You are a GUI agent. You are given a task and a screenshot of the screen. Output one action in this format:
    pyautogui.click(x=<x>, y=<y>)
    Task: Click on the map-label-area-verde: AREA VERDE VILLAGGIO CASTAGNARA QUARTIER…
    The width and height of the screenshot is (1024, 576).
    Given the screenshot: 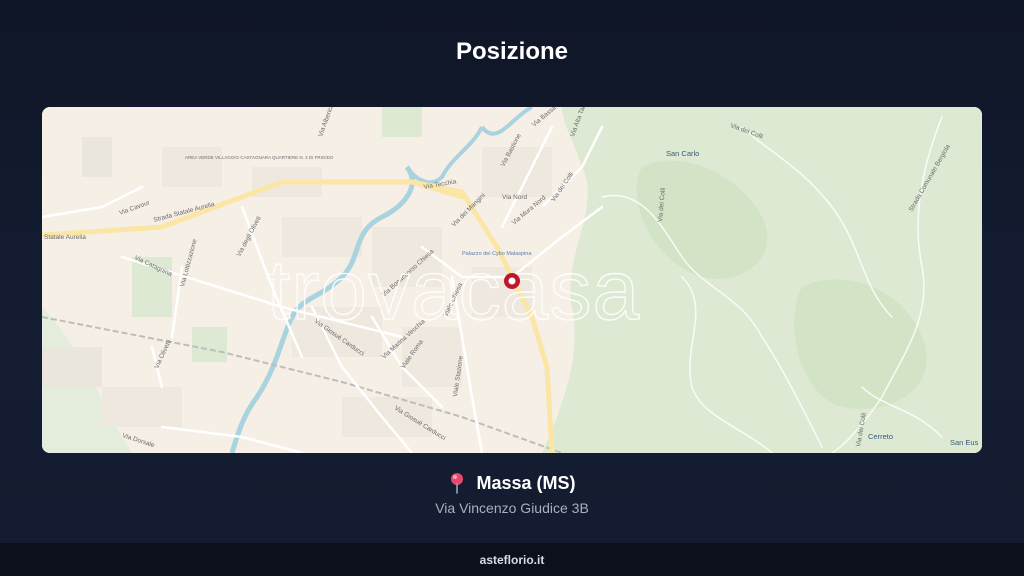 What is the action you would take?
    pyautogui.click(x=259, y=157)
    